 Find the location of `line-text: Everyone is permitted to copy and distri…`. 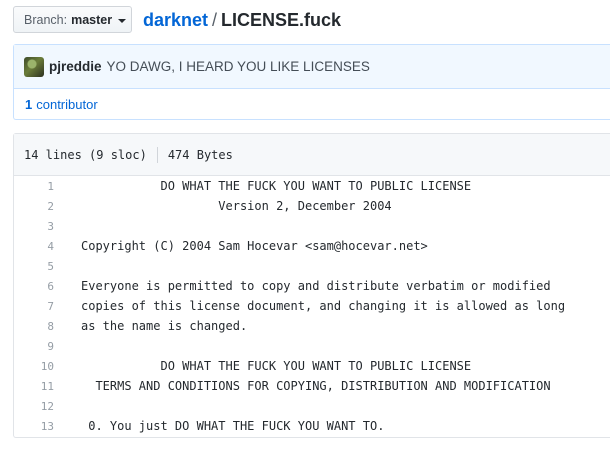

line-text: Everyone is permitted to copy and distri… is located at coordinates (316, 286).